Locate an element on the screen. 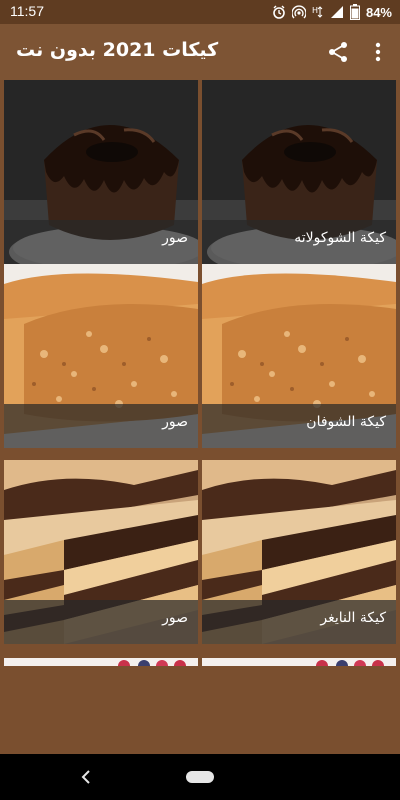 This screenshot has height=800, width=400. navigation-bar is located at coordinates (200, 777).